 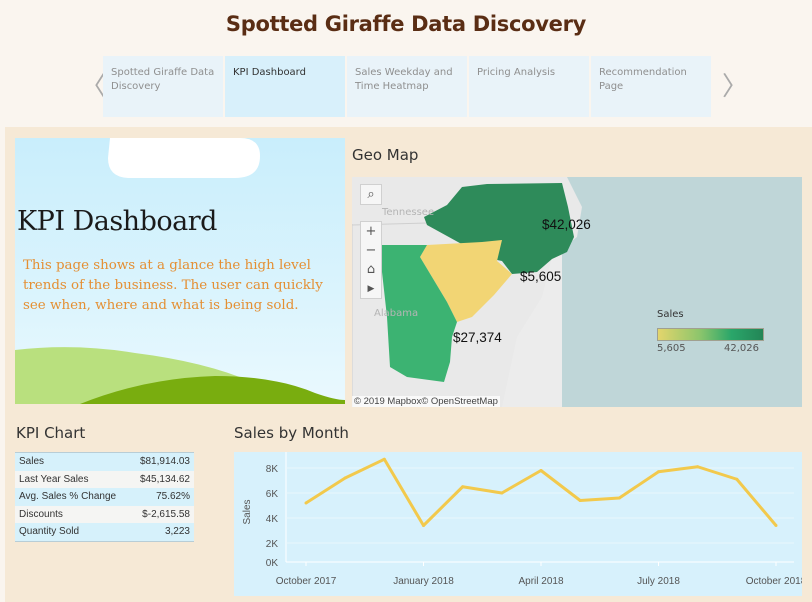 What do you see at coordinates (272, 563) in the screenshot?
I see `y-tick-label: 0K` at bounding box center [272, 563].